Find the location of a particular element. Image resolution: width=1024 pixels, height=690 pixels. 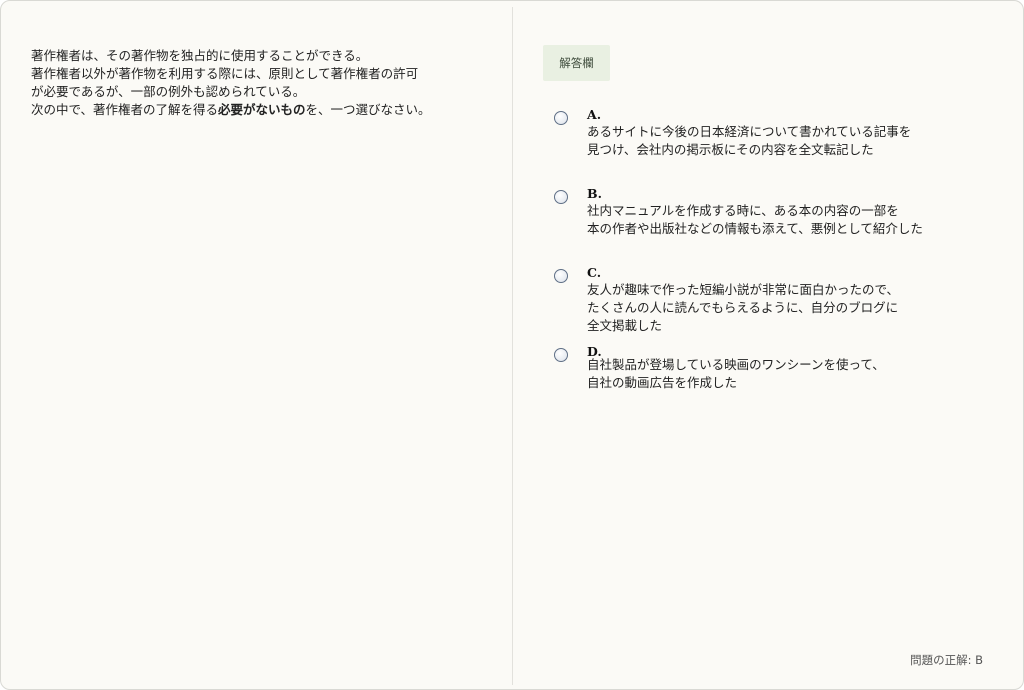

correct-answer-note: 問題の正解: B is located at coordinates (946, 660).